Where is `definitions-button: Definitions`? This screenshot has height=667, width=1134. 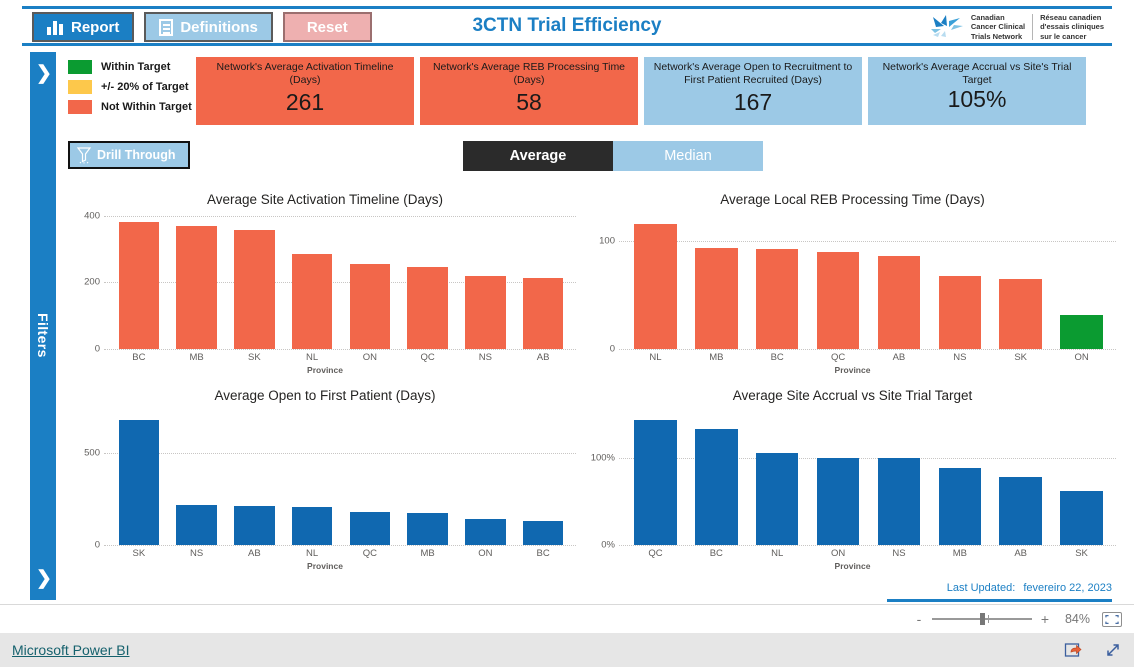
definitions-button: Definitions is located at coordinates (208, 27).